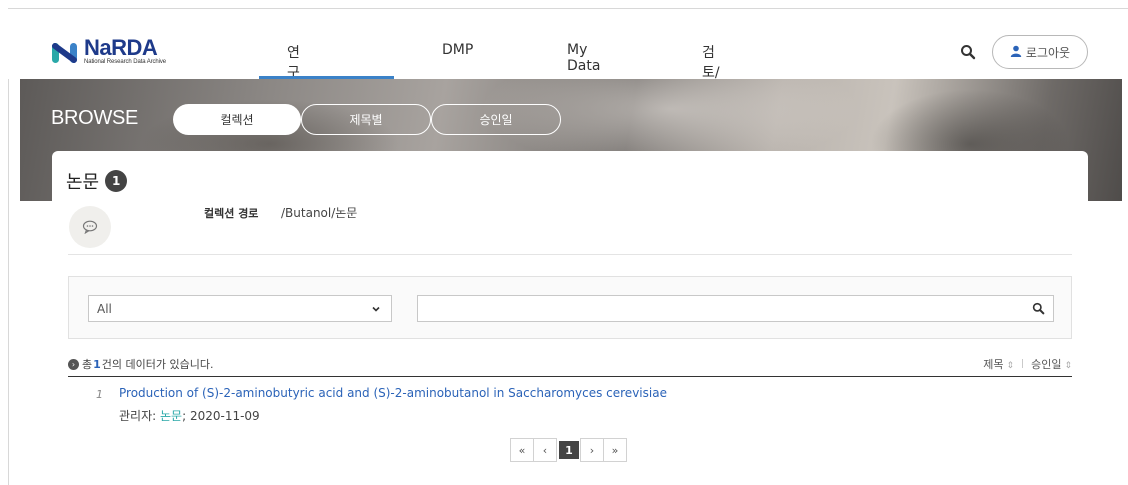 The image size is (1128, 485). Describe the element at coordinates (87, 364) in the screenshot. I see `summary-prefix: 총` at that location.